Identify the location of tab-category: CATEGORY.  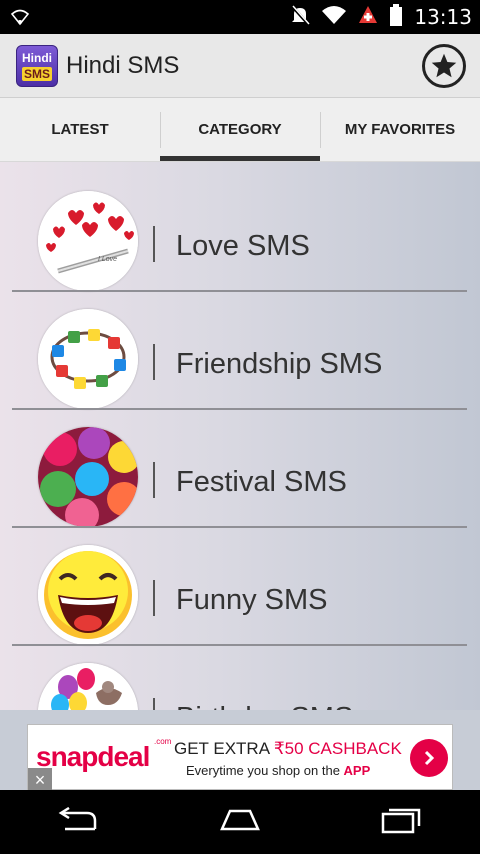
(240, 129).